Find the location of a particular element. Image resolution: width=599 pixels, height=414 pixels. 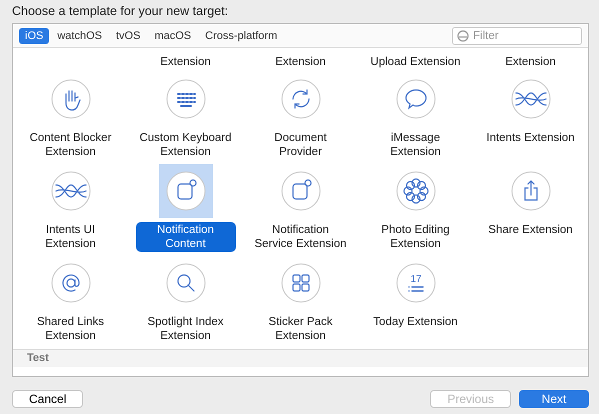

grid-icon is located at coordinates (300, 283).